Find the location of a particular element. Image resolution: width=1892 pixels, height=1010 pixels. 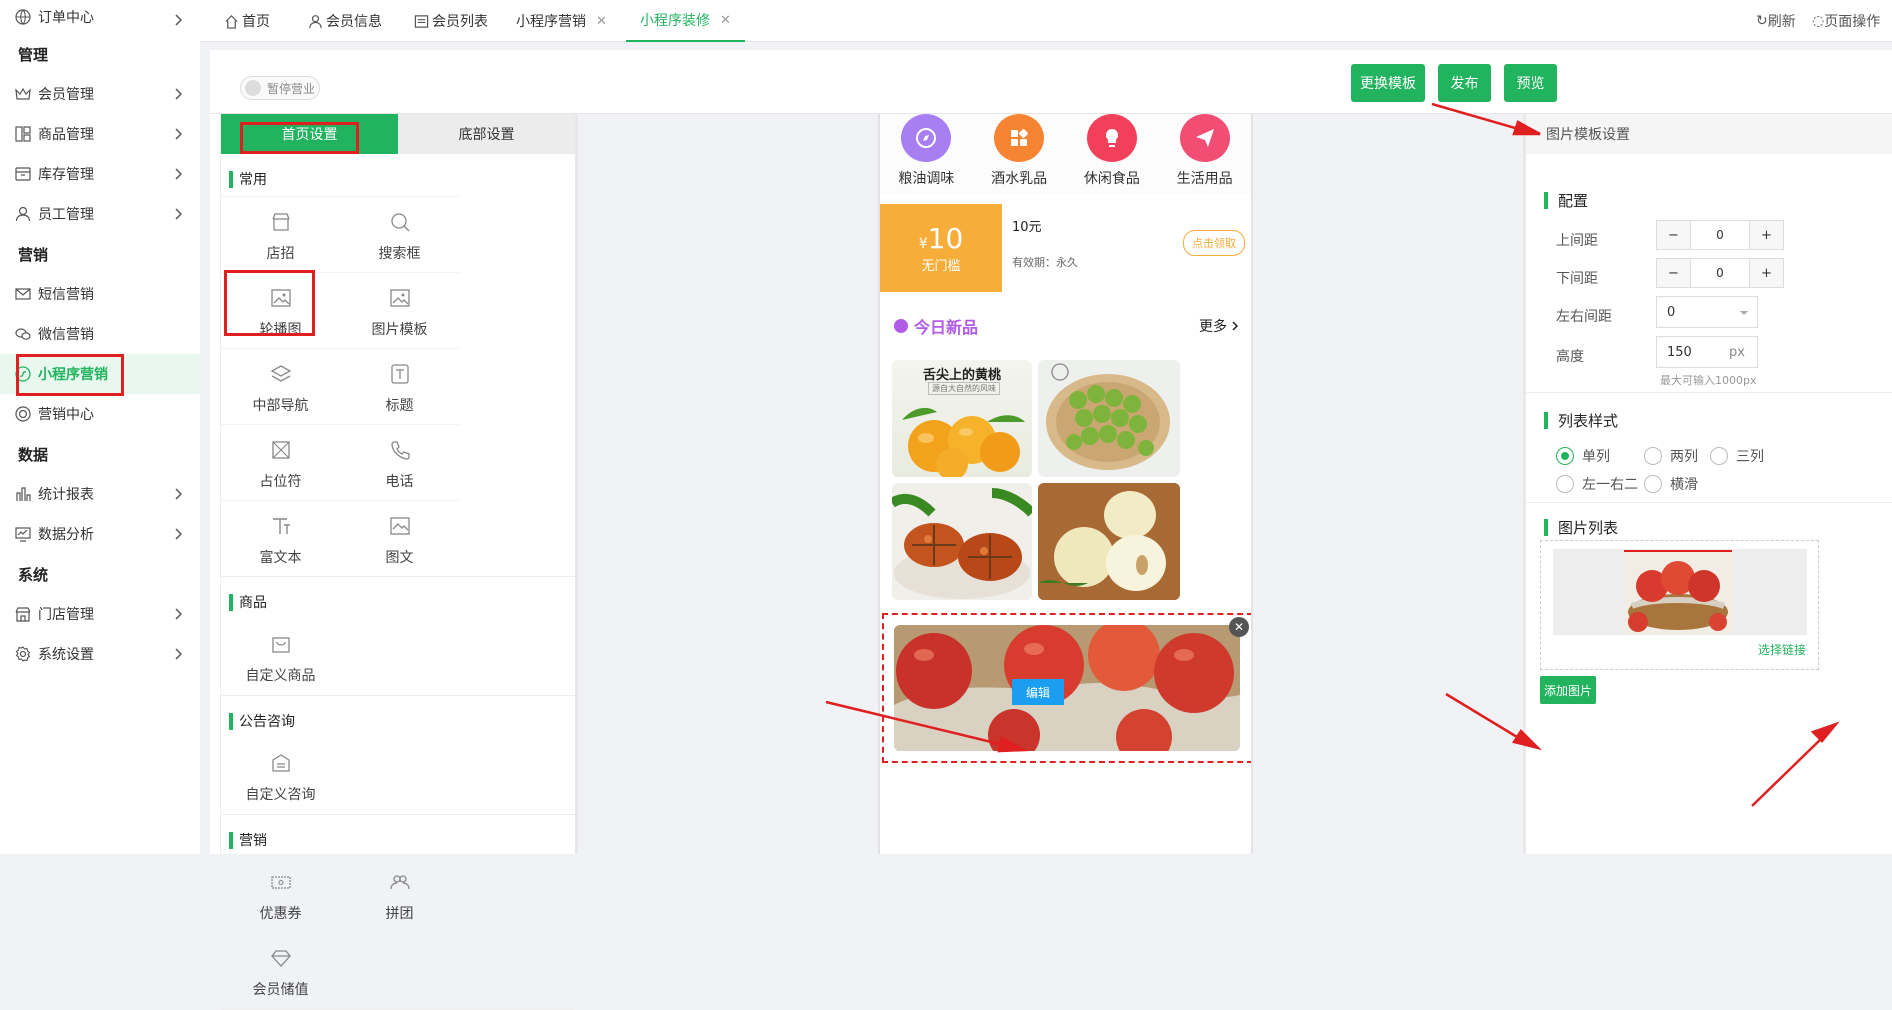

sidebar-item-staff: 员工管理 is located at coordinates (100, 214).